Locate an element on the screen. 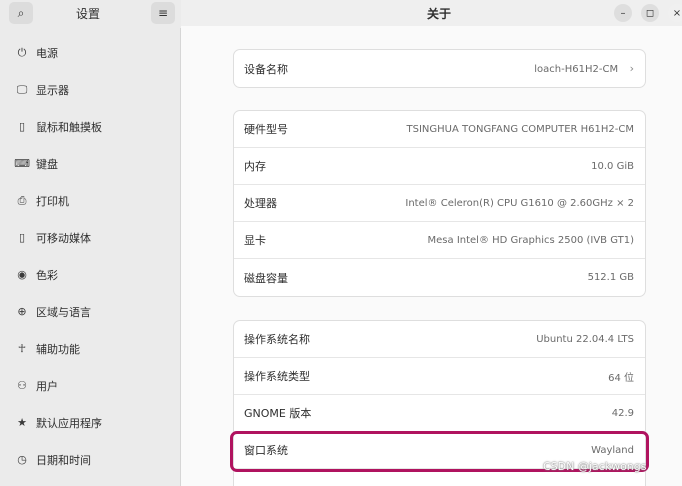 Image resolution: width=682 pixels, height=486 pixels. sidebar-item-color: ◉ 色彩 is located at coordinates (90, 274).